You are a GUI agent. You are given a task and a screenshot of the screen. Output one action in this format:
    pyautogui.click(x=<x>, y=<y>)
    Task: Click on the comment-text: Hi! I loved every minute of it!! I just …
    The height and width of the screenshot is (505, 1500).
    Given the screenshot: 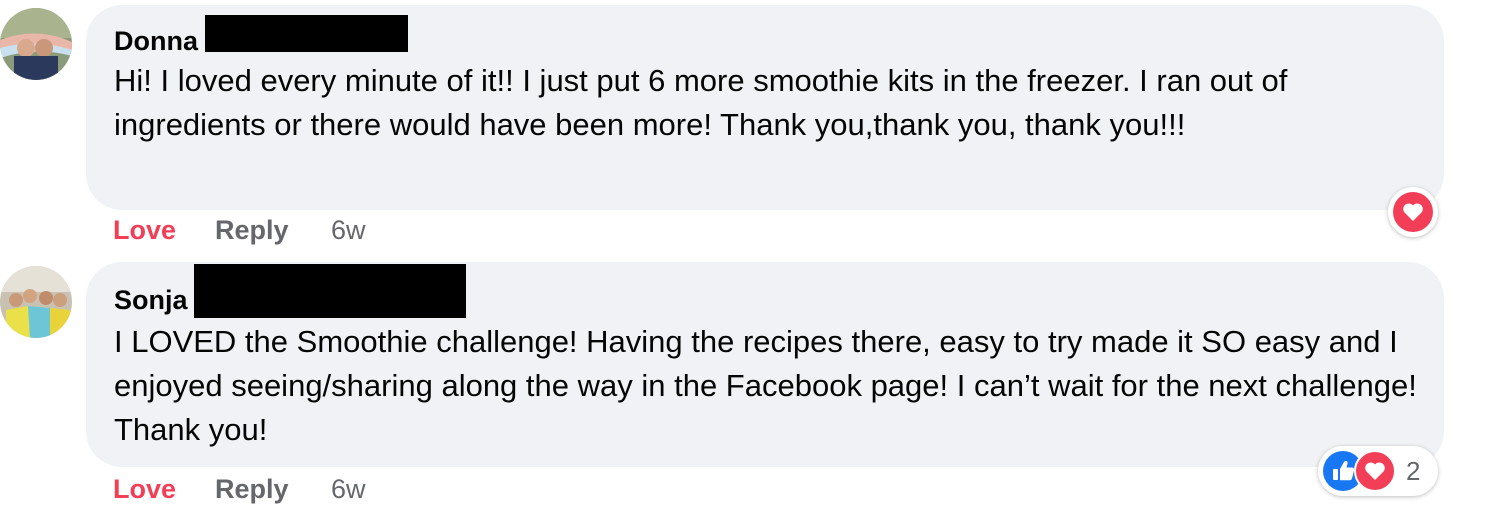 What is the action you would take?
    pyautogui.click(x=701, y=102)
    